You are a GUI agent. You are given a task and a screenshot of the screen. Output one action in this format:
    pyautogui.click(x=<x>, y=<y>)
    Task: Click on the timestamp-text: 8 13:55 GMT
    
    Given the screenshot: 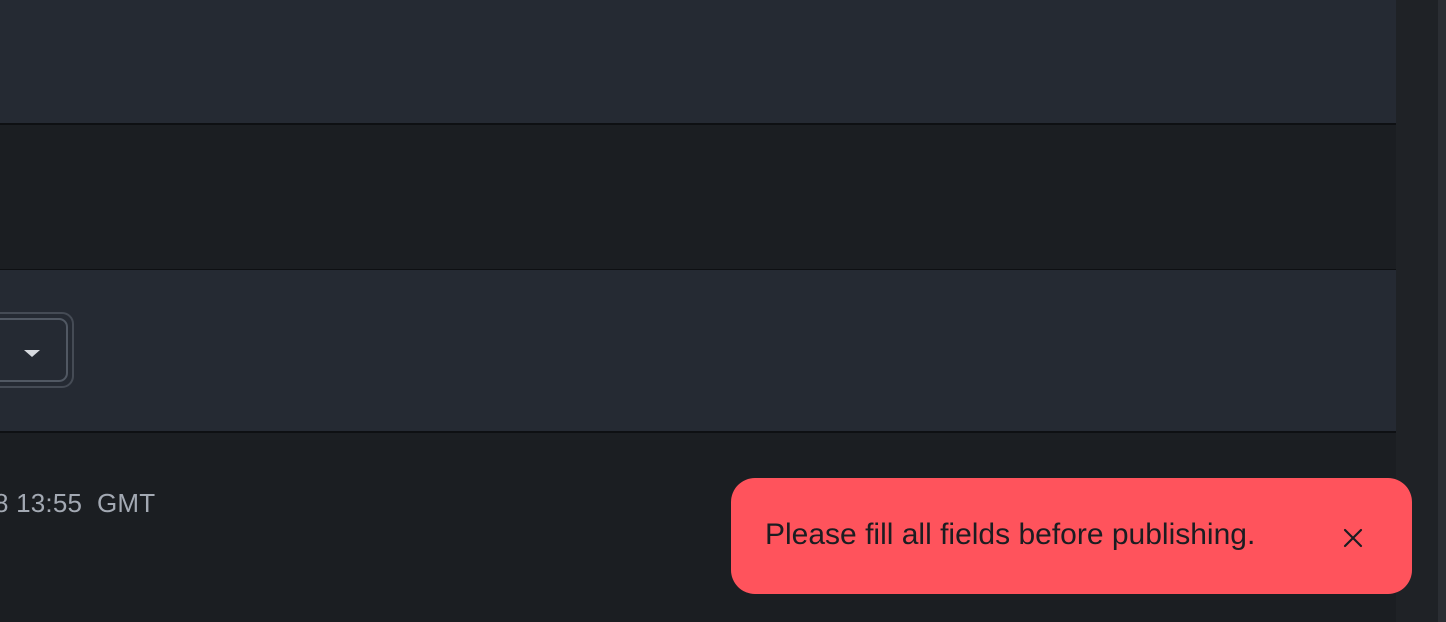 What is the action you would take?
    pyautogui.click(x=78, y=503)
    